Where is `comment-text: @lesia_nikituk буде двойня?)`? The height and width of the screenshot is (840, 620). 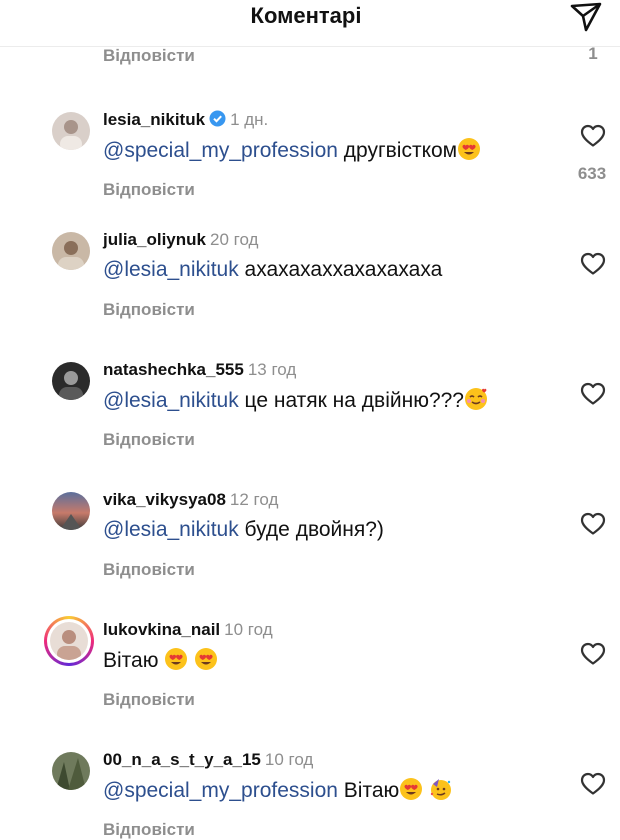 comment-text: @lesia_nikituk буде двойня?) is located at coordinates (243, 530).